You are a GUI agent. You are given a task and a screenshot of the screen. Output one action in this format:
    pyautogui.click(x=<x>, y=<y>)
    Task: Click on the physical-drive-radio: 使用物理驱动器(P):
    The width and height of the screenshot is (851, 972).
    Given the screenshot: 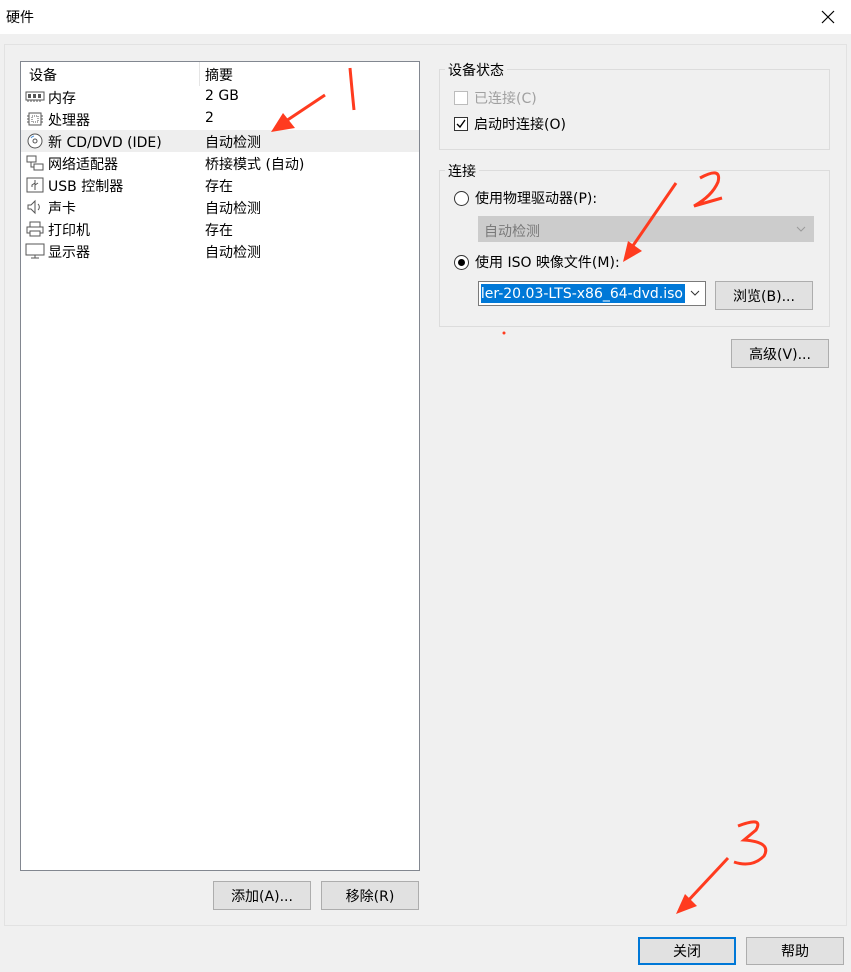 What is the action you would take?
    pyautogui.click(x=525, y=198)
    